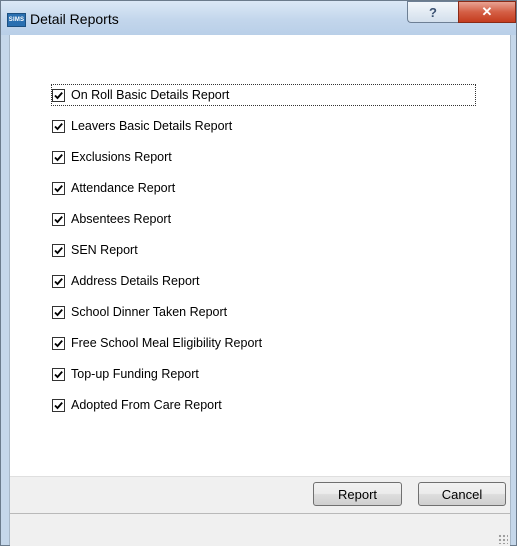 Image resolution: width=517 pixels, height=546 pixels. What do you see at coordinates (149, 312) in the screenshot?
I see `report-option-label: School Dinner Taken Report` at bounding box center [149, 312].